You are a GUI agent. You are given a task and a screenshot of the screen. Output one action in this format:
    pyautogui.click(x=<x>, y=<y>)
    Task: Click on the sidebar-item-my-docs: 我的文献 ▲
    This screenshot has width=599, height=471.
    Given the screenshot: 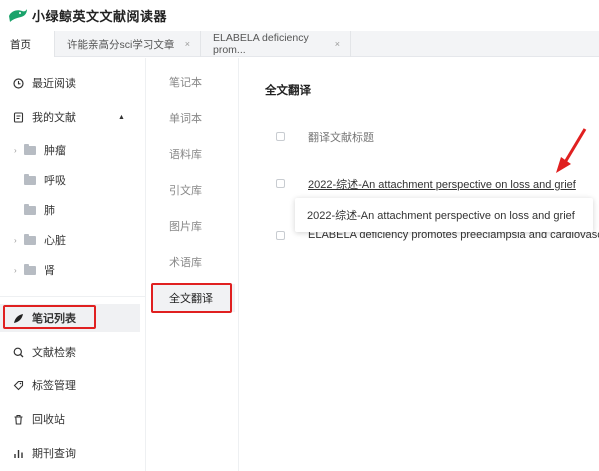 What is the action you would take?
    pyautogui.click(x=73, y=117)
    